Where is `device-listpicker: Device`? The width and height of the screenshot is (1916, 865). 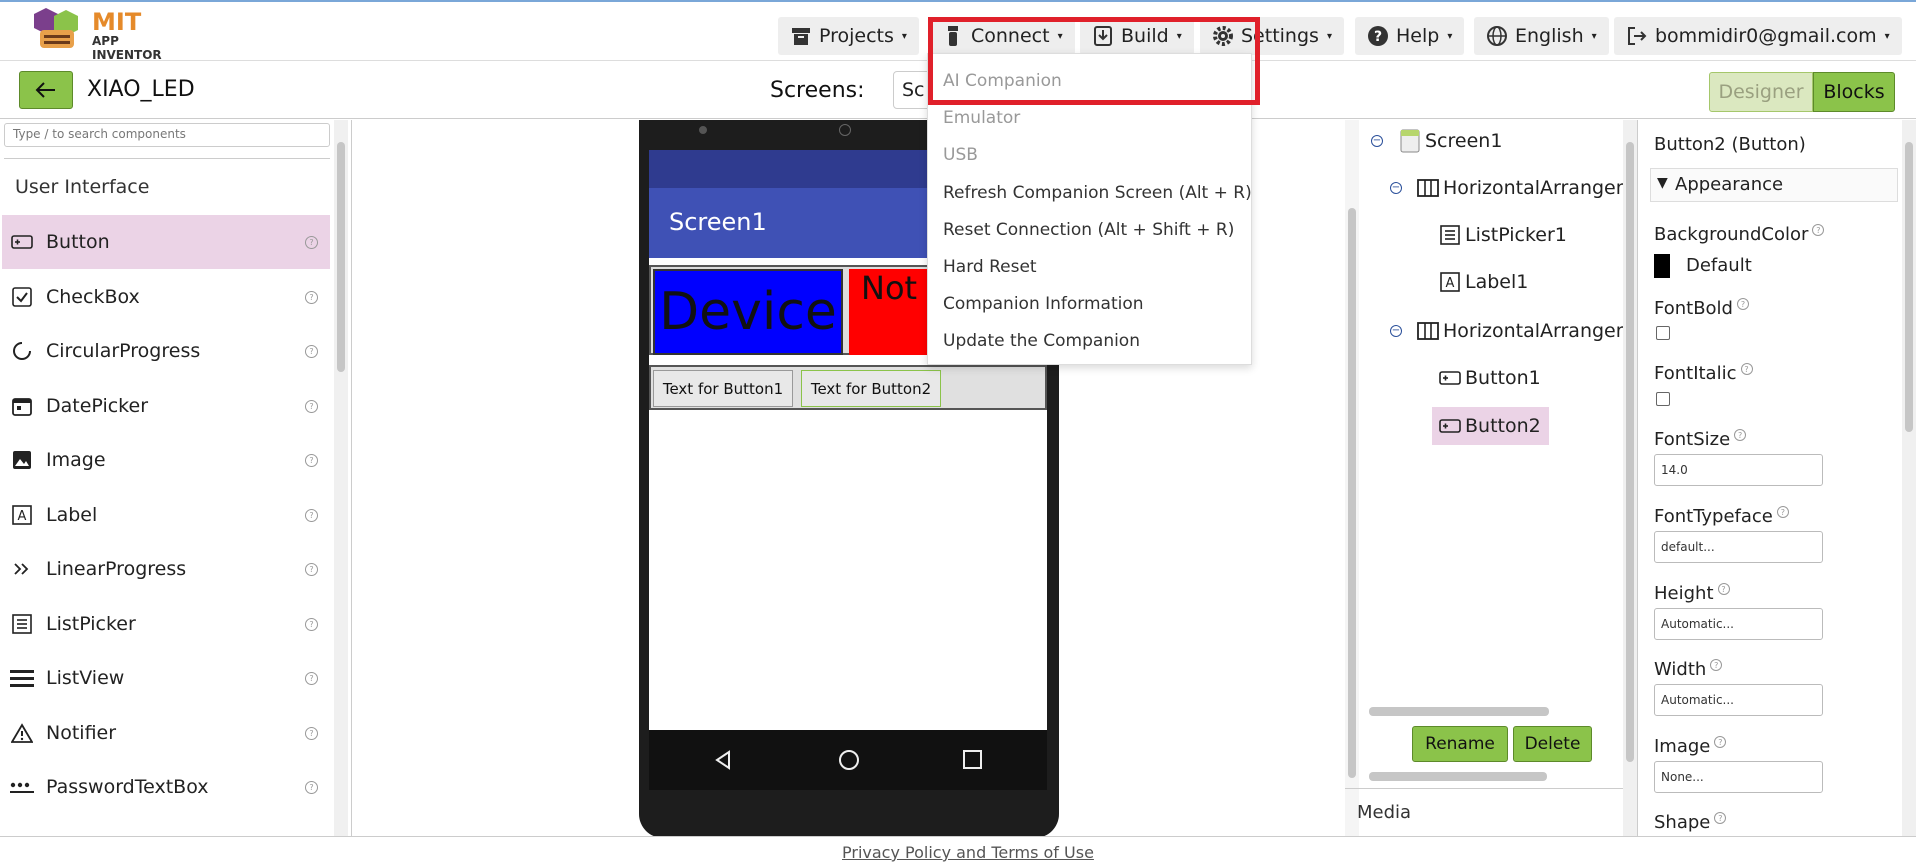 device-listpicker: Device is located at coordinates (748, 312).